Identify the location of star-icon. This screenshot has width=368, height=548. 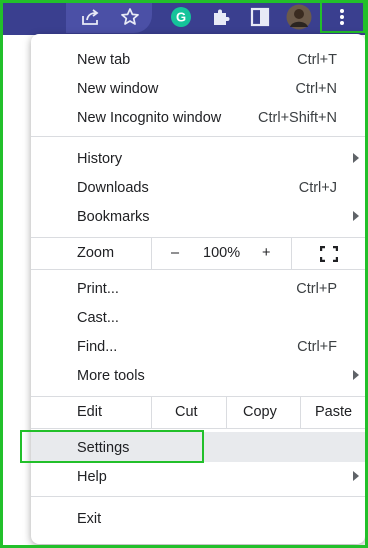
(130, 17).